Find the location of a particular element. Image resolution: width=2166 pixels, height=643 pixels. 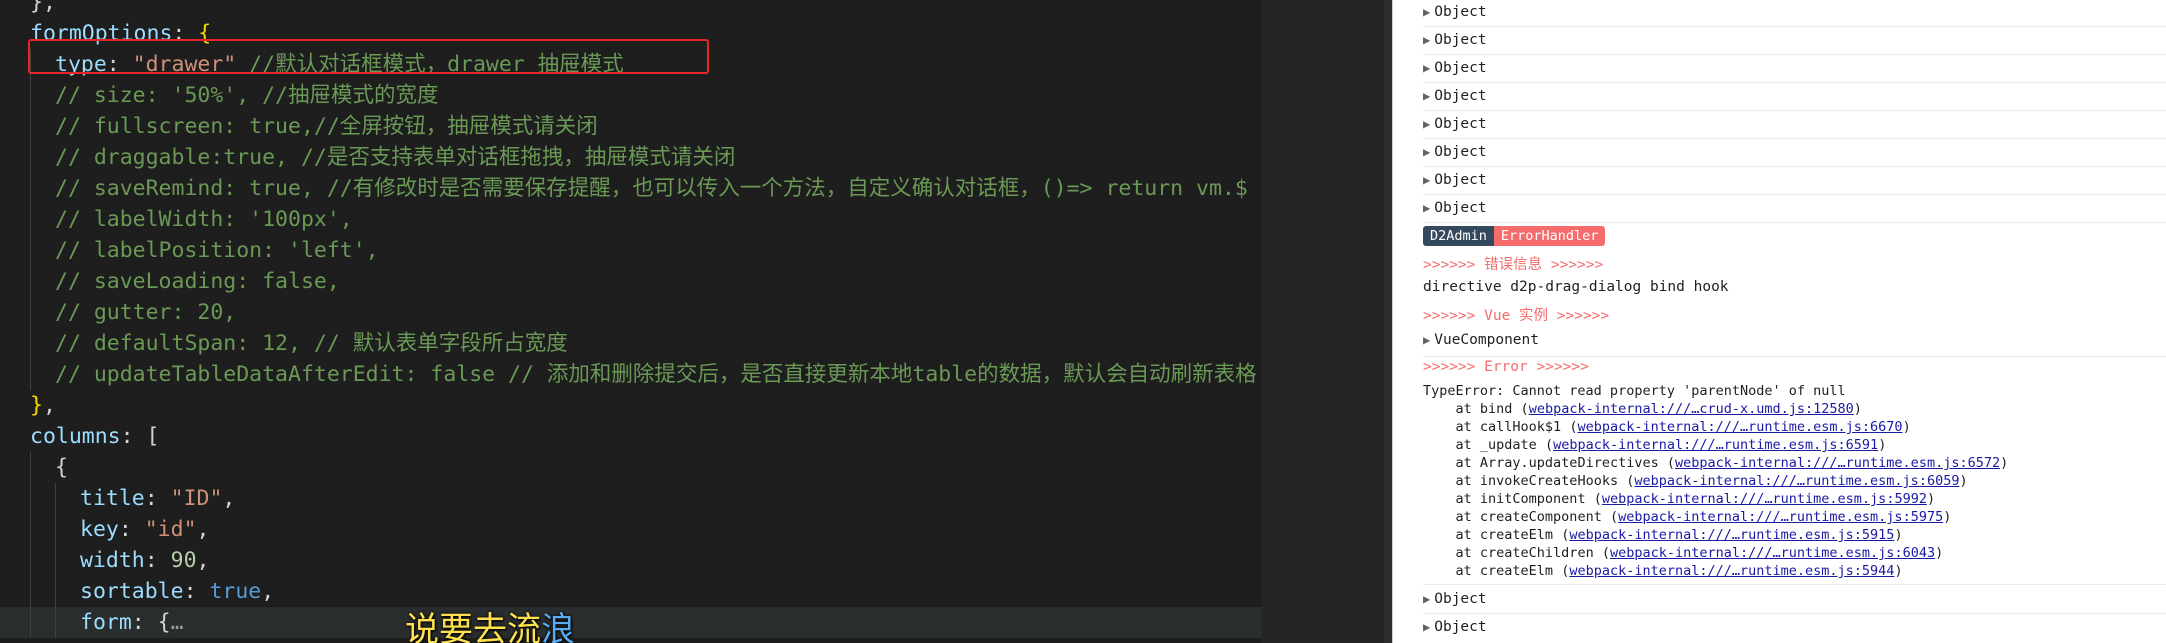

stack-paren: ( is located at coordinates (1545, 445).